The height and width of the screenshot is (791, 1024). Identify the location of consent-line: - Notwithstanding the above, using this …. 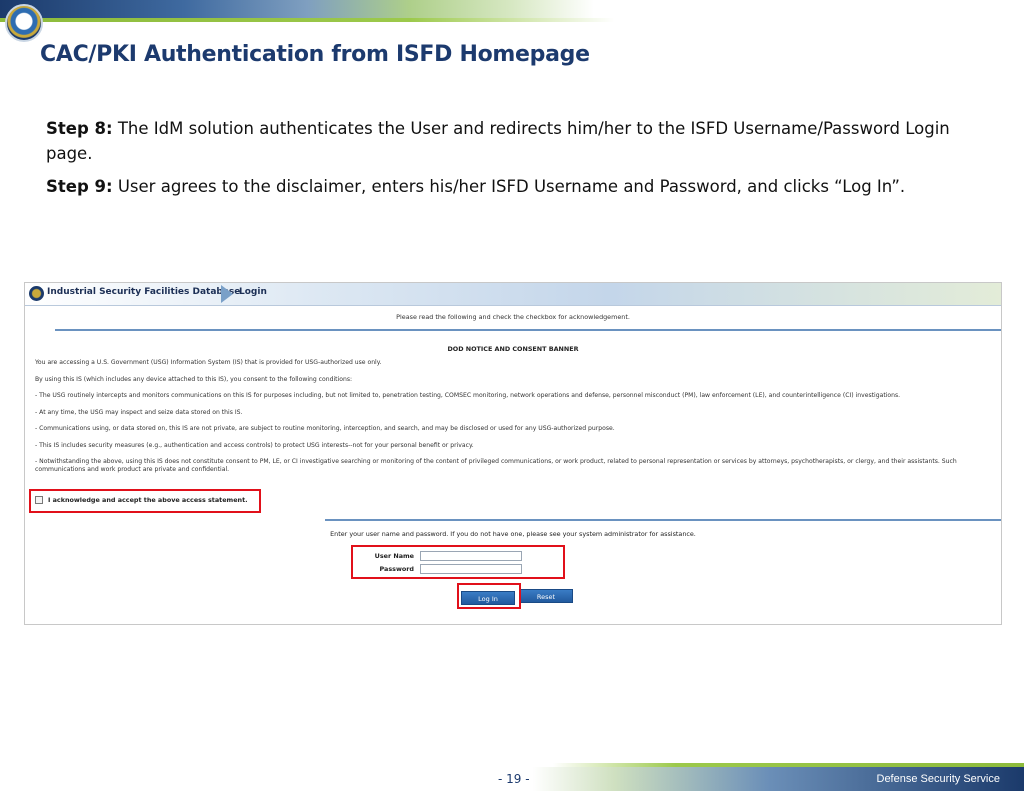
(496, 465).